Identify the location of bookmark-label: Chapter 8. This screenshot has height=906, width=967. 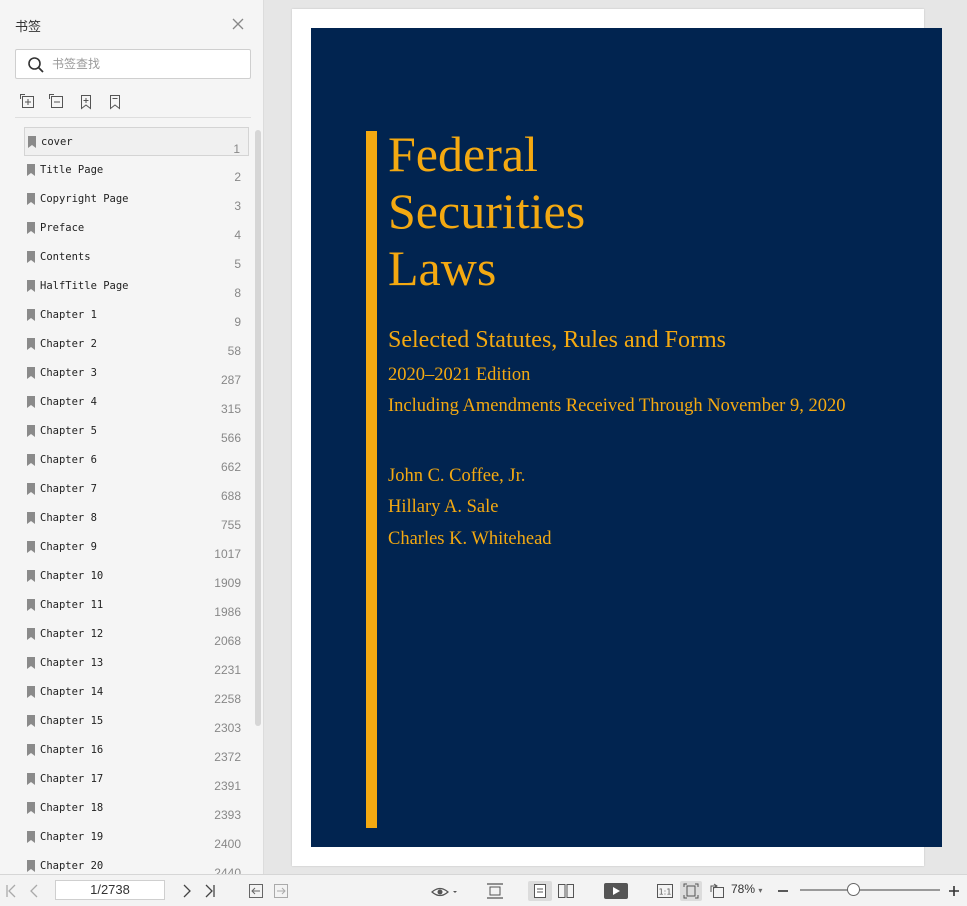
(68, 518).